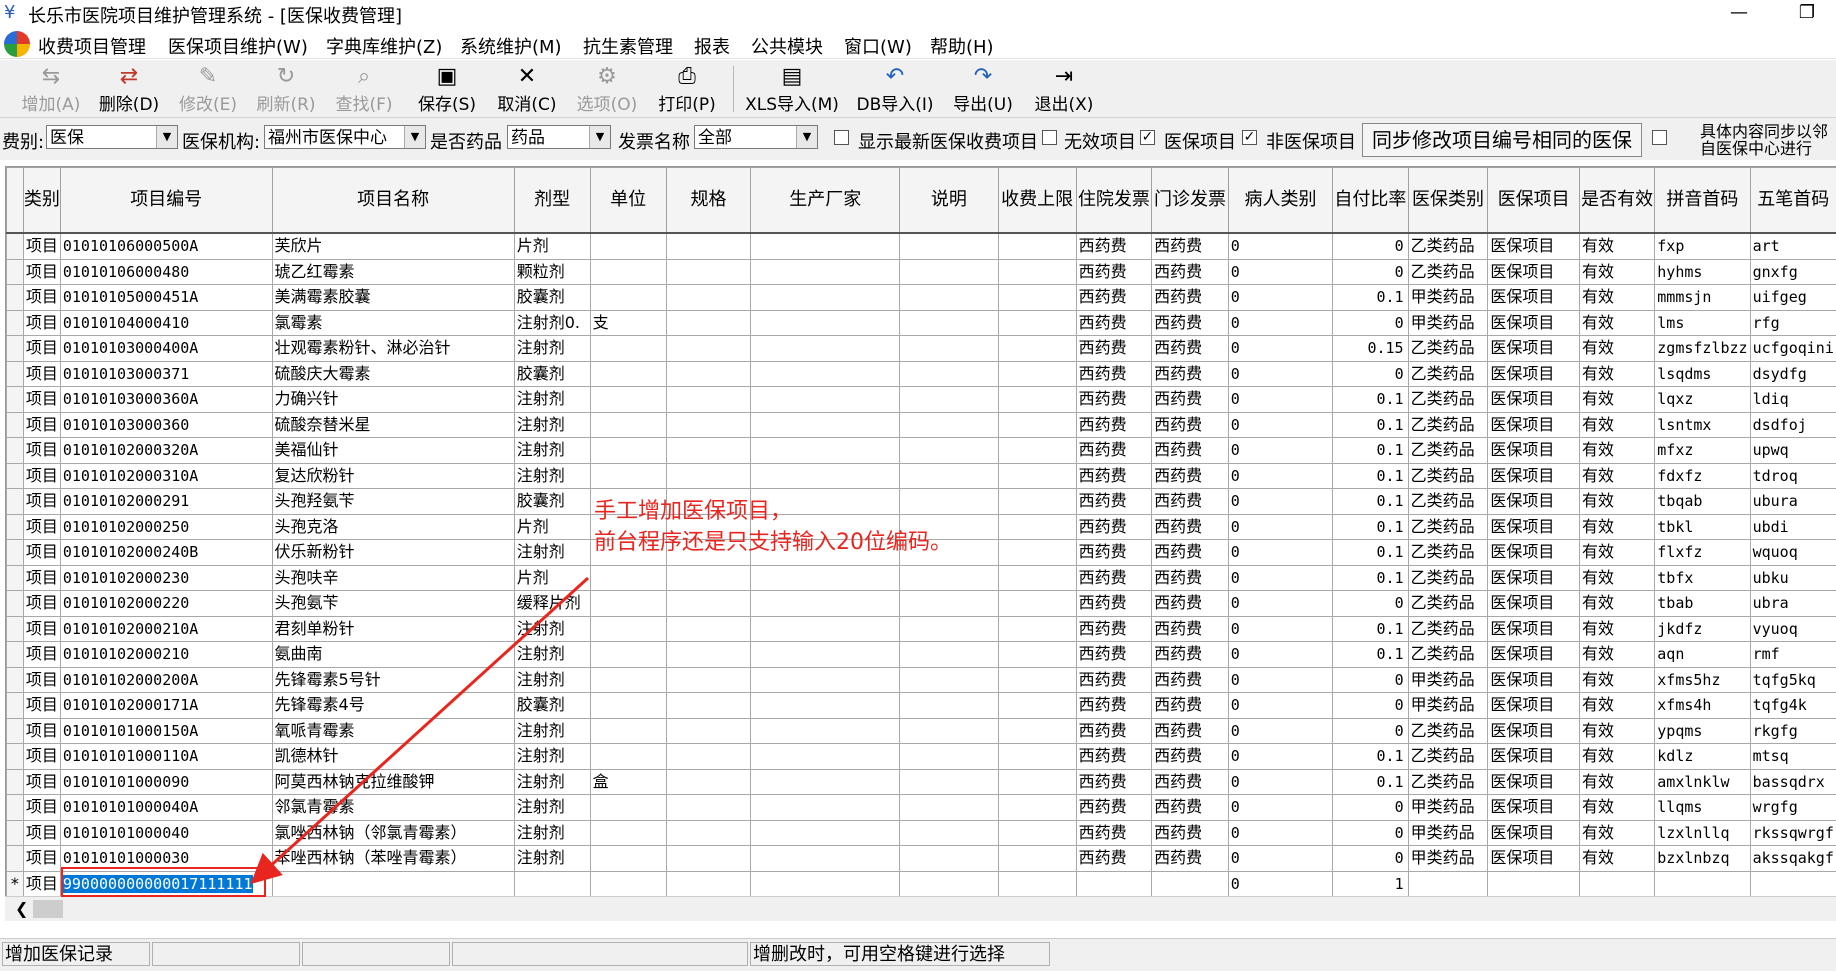  I want to click on status-panel-action: 增加医保记录, so click(76, 954).